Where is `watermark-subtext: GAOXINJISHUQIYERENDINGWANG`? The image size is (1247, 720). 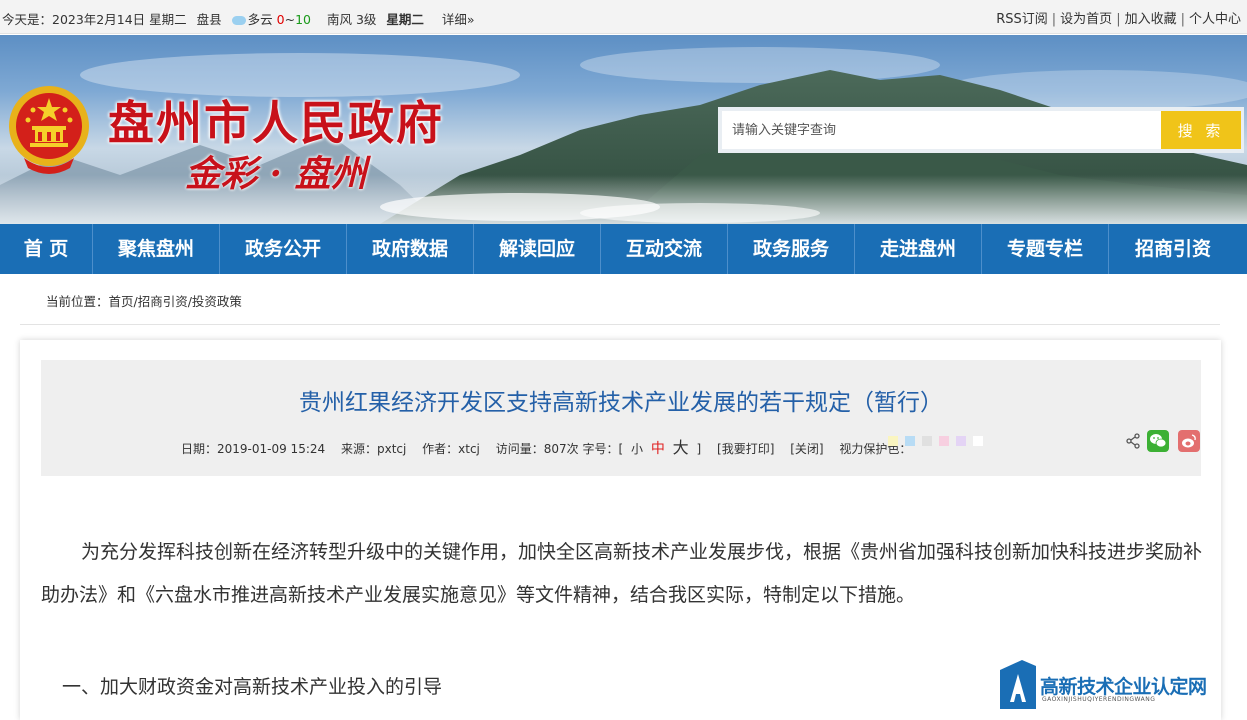
watermark-subtext: GAOXINJISHUQIYERENDINGWANG is located at coordinates (1099, 699).